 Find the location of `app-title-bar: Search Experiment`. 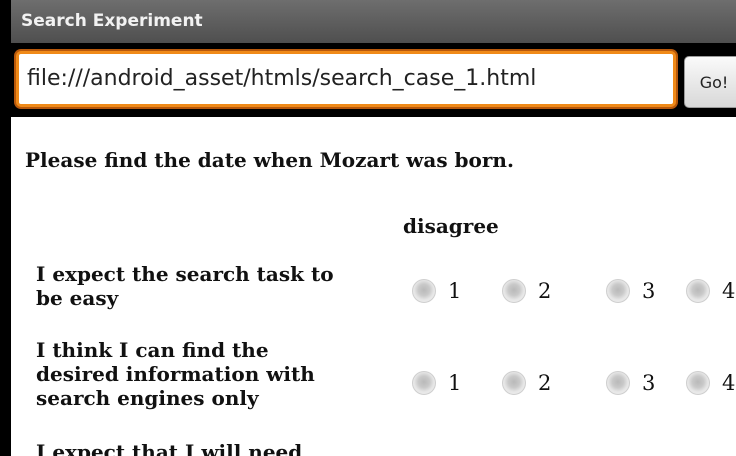

app-title-bar: Search Experiment is located at coordinates (373, 21).